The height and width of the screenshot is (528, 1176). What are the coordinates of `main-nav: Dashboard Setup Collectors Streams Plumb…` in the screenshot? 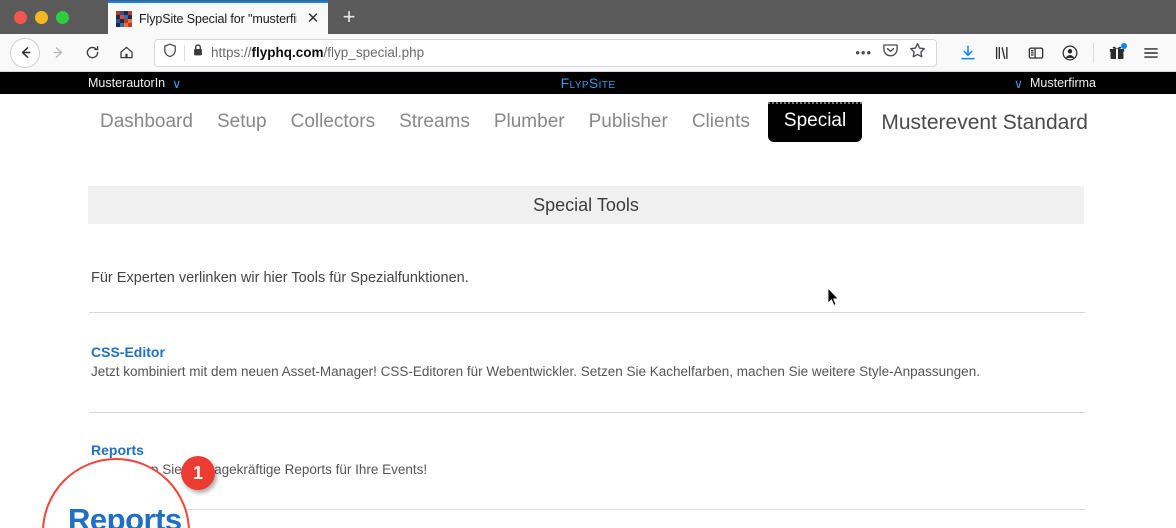 It's located at (475, 122).